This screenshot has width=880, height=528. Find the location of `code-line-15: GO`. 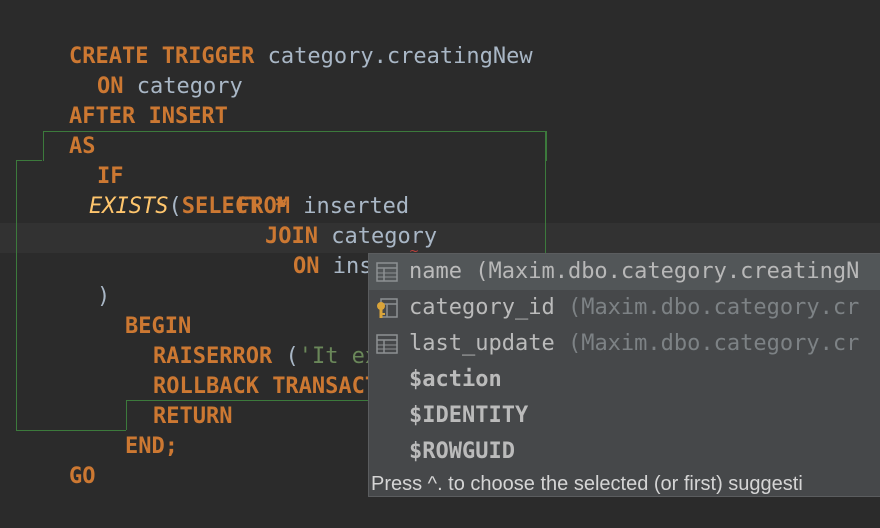

code-line-15: GO is located at coordinates (56, 460).